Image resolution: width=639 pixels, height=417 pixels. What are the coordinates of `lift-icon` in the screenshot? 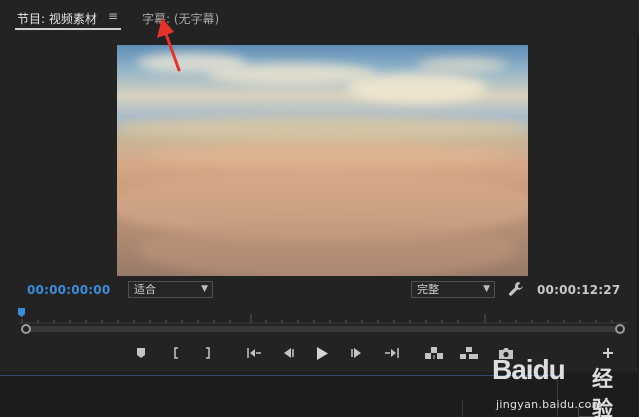 It's located at (434, 353).